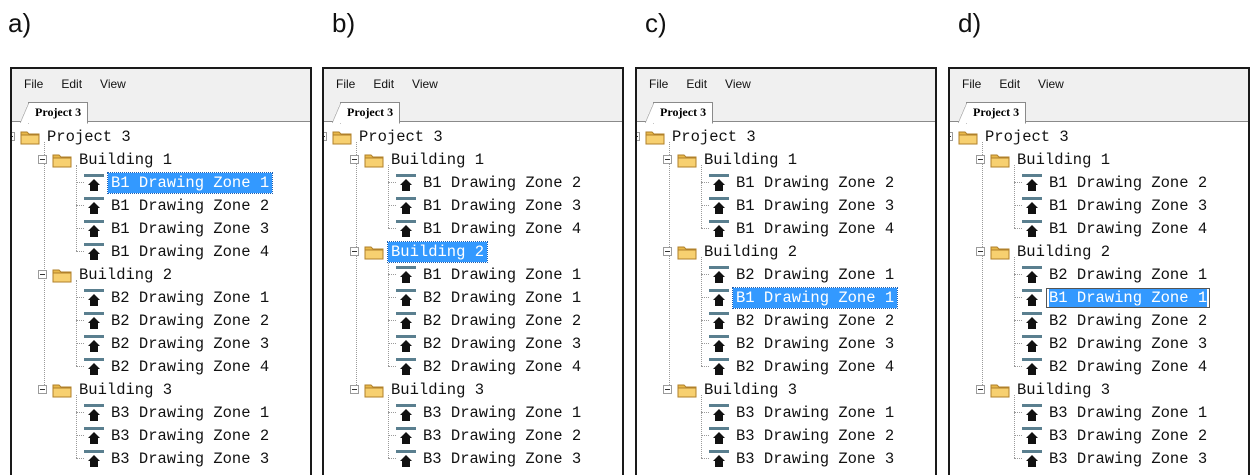 The image size is (1260, 475). What do you see at coordinates (190, 228) in the screenshot?
I see `tree-node-label: B1 Drawing Zone 3` at bounding box center [190, 228].